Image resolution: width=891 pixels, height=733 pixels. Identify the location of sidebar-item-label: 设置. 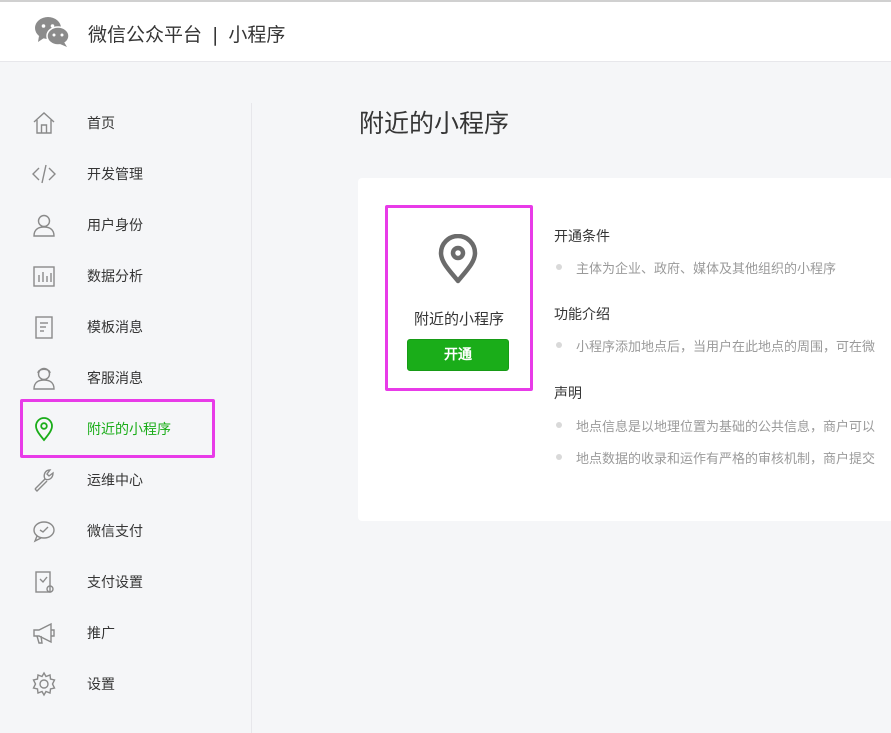
(101, 685).